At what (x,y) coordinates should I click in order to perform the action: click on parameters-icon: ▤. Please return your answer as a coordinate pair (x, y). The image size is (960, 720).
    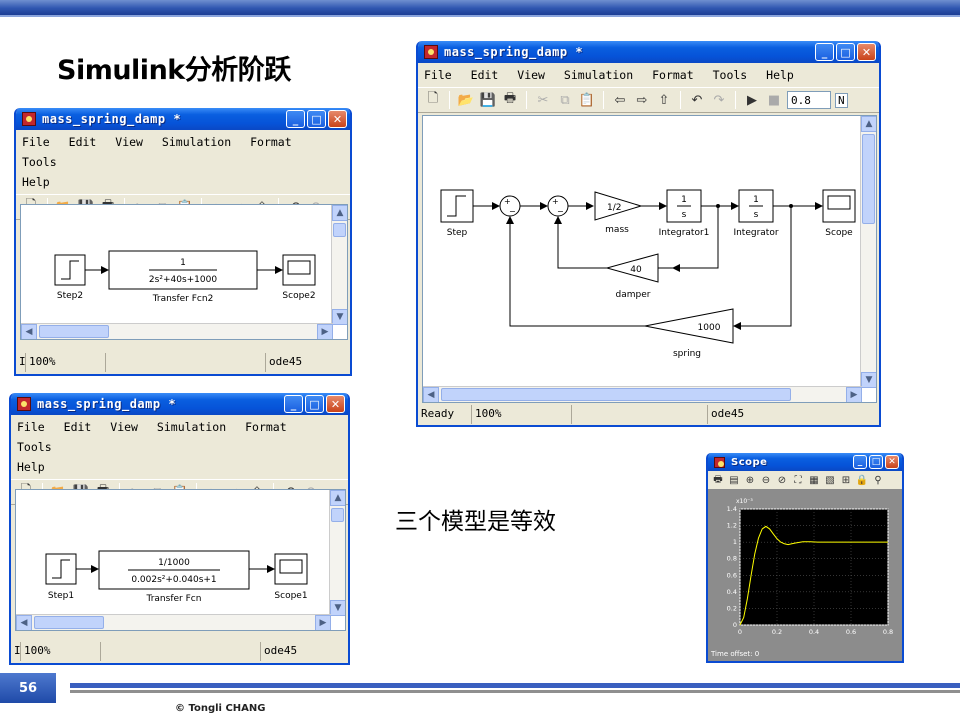
    Looking at the image, I should click on (734, 480).